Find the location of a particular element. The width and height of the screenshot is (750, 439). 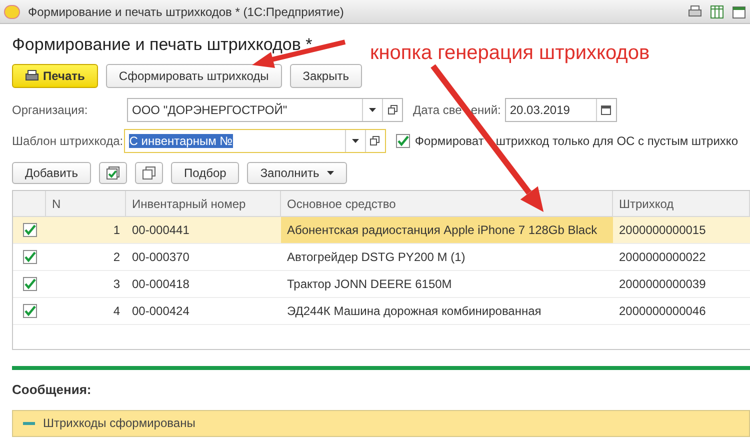

table-cell-text: Автогрейдер DSTG PY200 M (1) is located at coordinates (376, 257).